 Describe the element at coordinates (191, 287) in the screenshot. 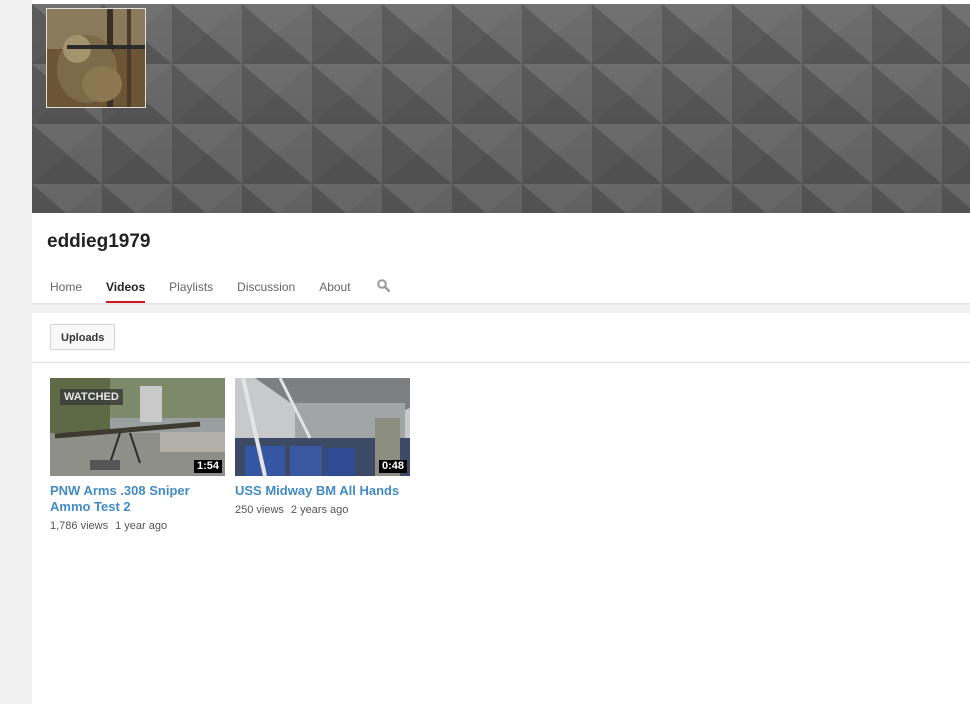

I see `tab-playlists: Playlists` at that location.